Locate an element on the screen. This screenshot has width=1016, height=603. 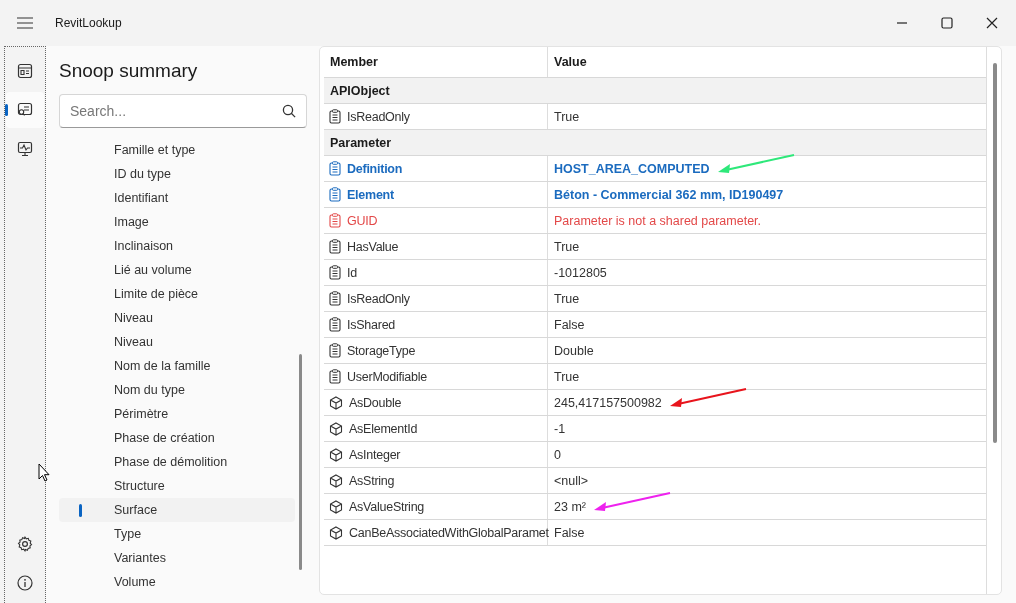
list-search-icon is located at coordinates (25, 110).